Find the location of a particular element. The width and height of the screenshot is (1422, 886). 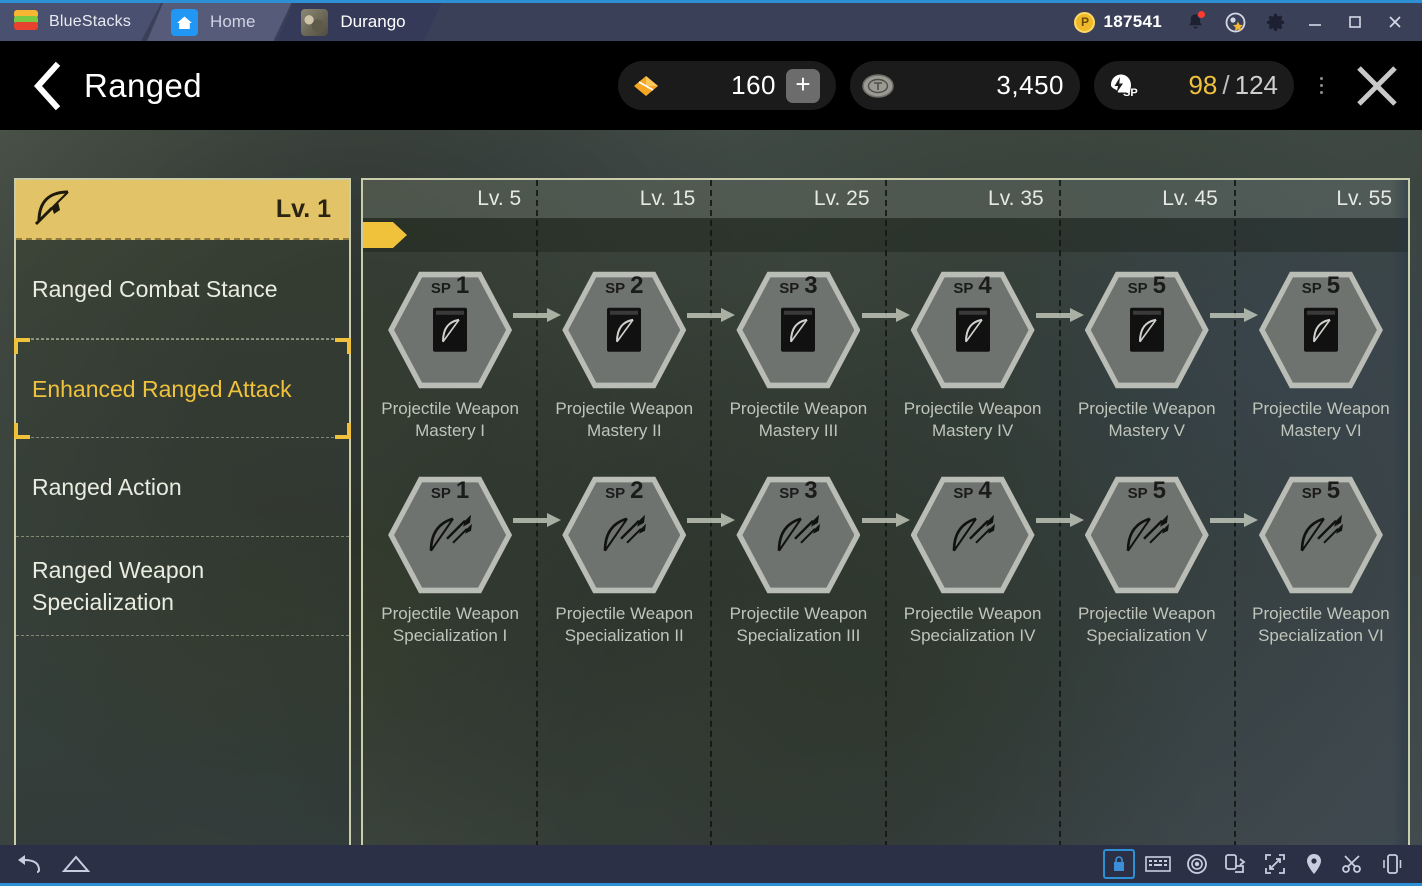

skill-name: Projectile Weapon Specialization II is located at coordinates (624, 624).